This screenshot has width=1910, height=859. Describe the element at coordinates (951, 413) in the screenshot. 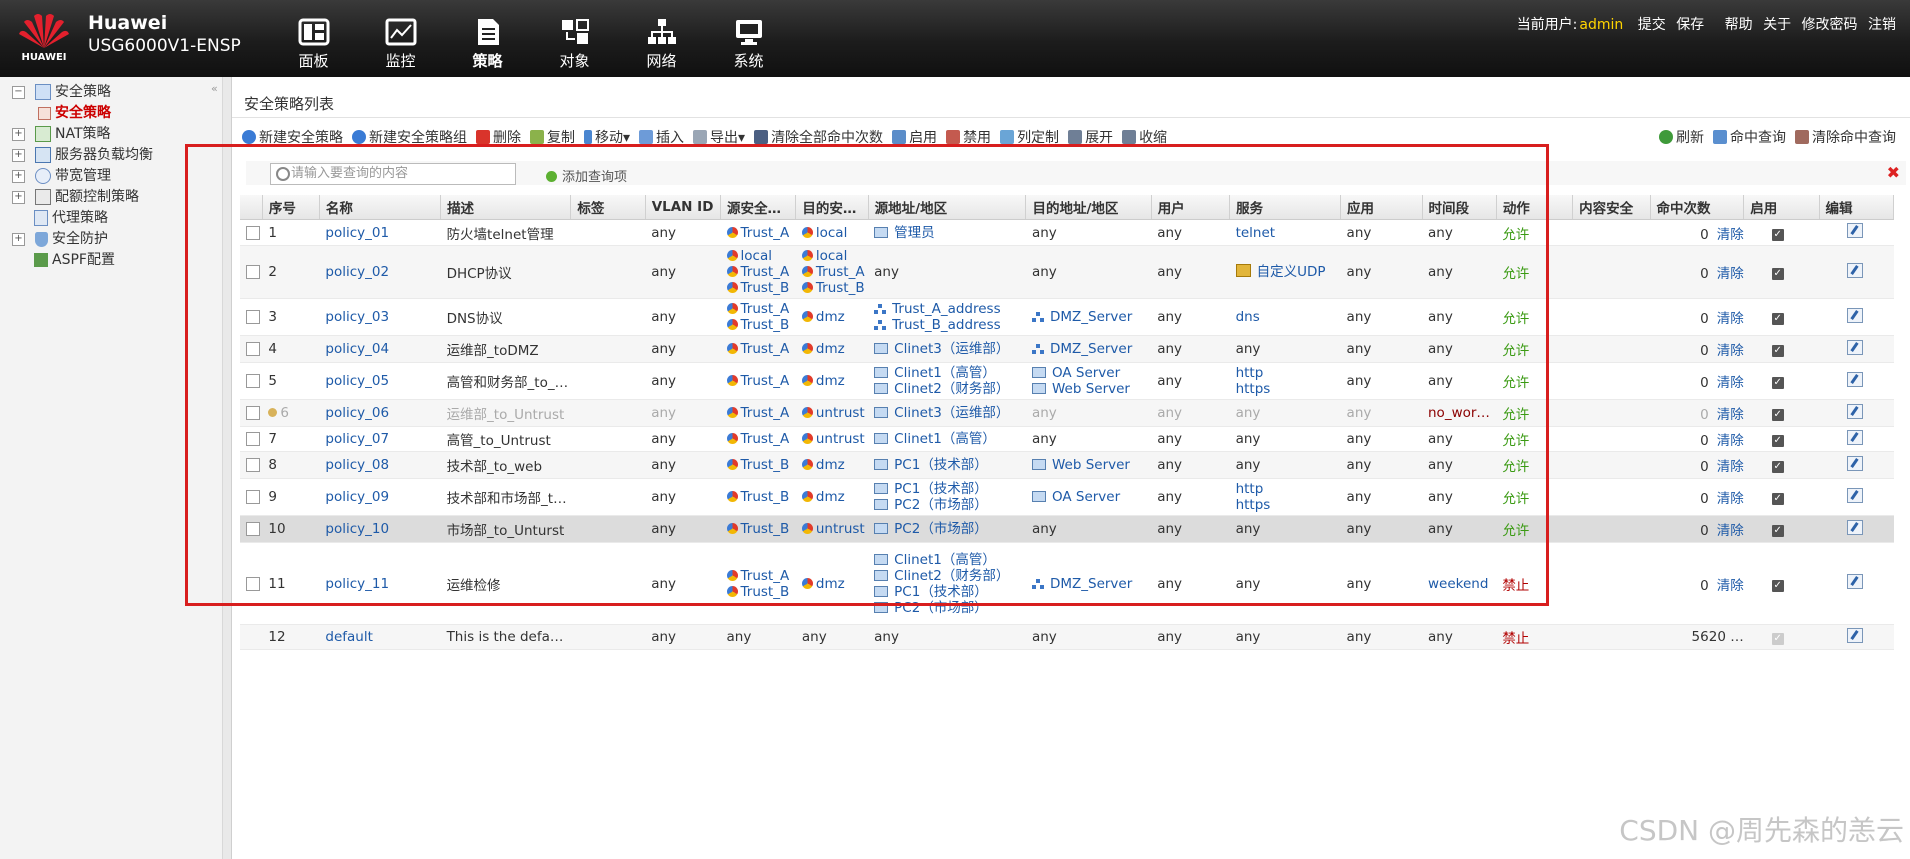

I see `cell-link: Clinet3（运维部）` at that location.